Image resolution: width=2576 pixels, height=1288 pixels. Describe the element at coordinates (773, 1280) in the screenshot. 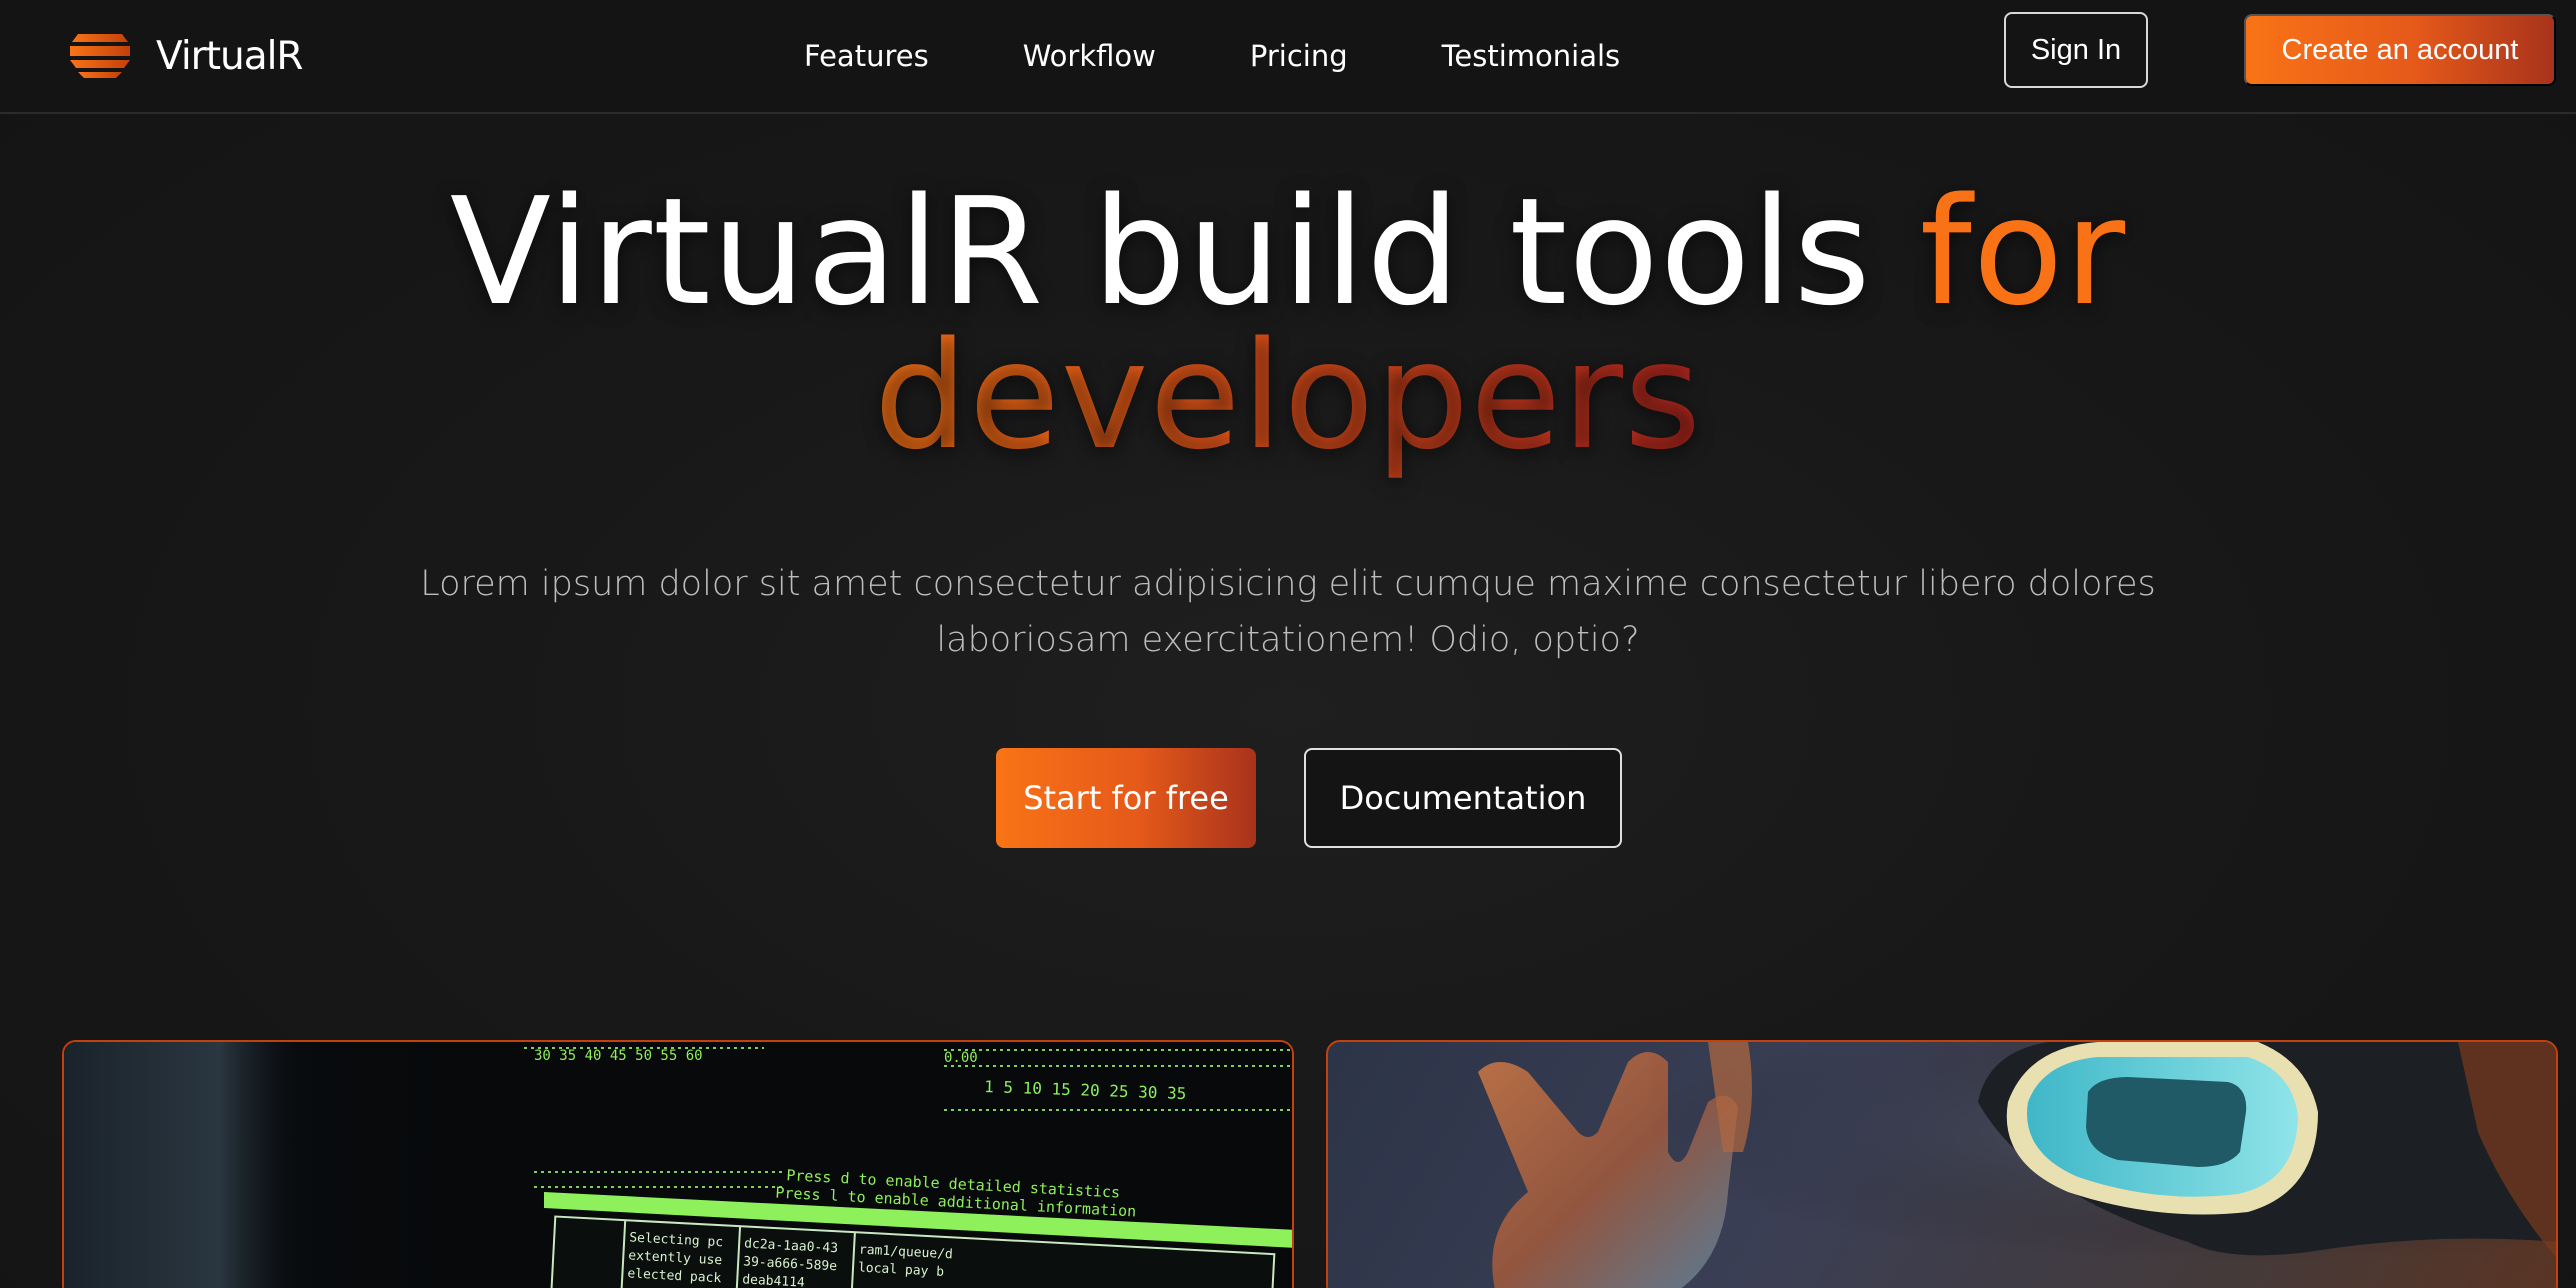

I see `terminal-col2-row3: deab4114` at that location.